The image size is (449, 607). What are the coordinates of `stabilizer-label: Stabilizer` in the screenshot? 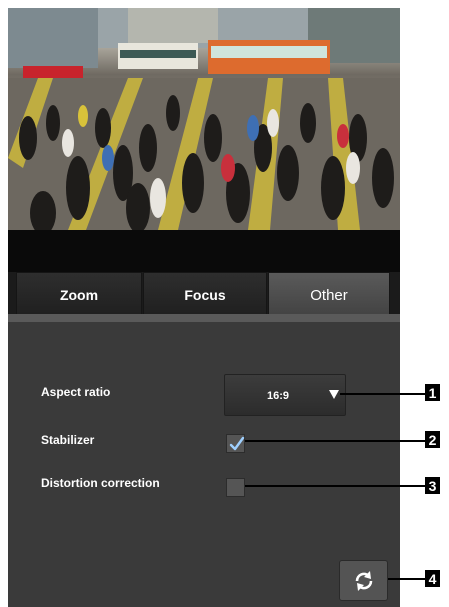 It's located at (68, 440).